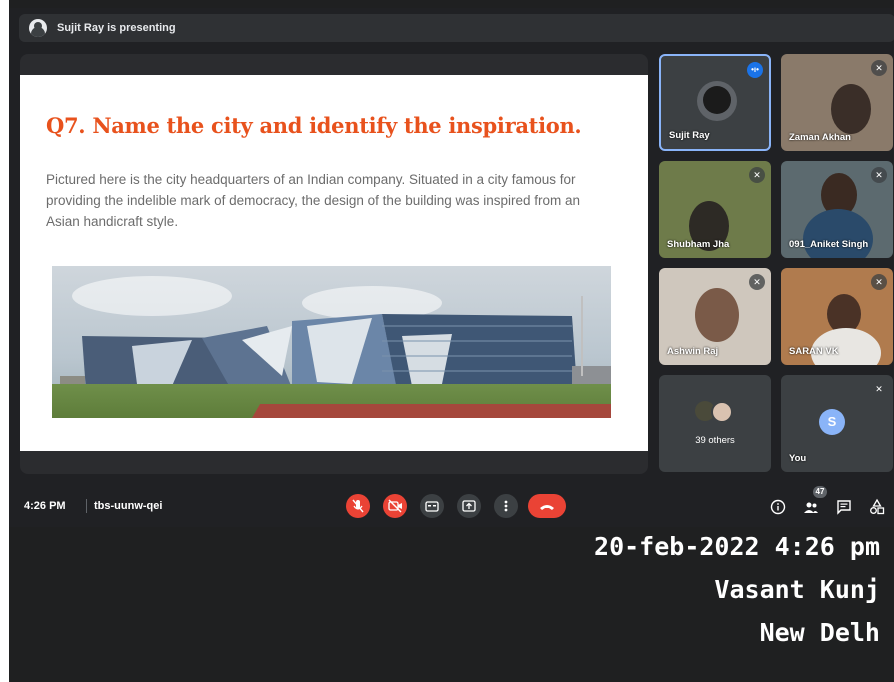 The height and width of the screenshot is (682, 894). I want to click on present-icon, so click(469, 506).